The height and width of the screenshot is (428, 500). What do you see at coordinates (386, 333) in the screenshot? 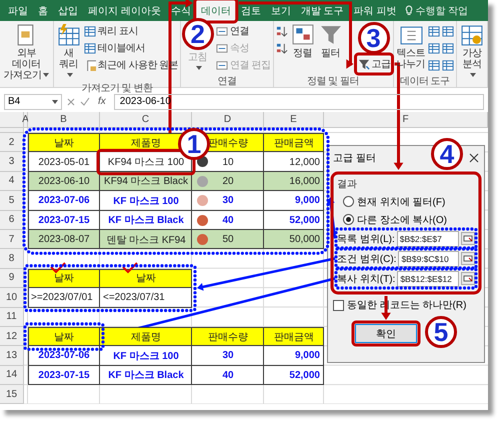
I see `ok-button: 확인` at bounding box center [386, 333].